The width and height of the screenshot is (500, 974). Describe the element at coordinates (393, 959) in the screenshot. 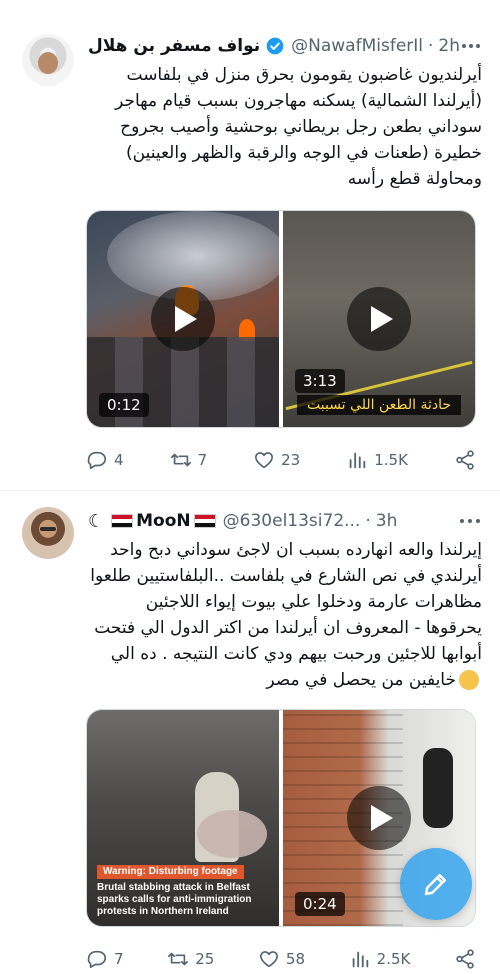

I see `views-count: 2.5K` at that location.